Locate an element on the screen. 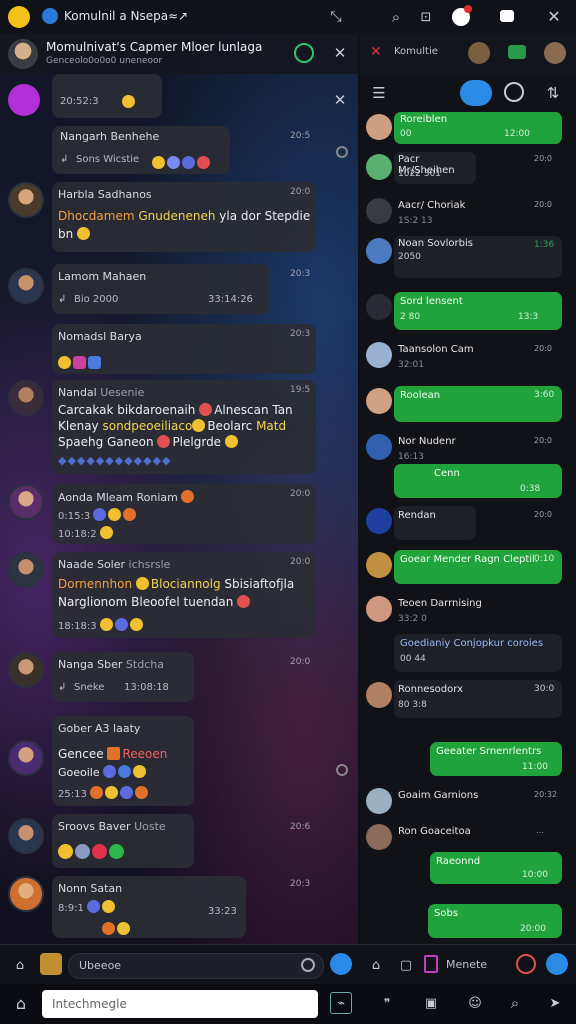  whatsapp-icon is located at coordinates (304, 53).